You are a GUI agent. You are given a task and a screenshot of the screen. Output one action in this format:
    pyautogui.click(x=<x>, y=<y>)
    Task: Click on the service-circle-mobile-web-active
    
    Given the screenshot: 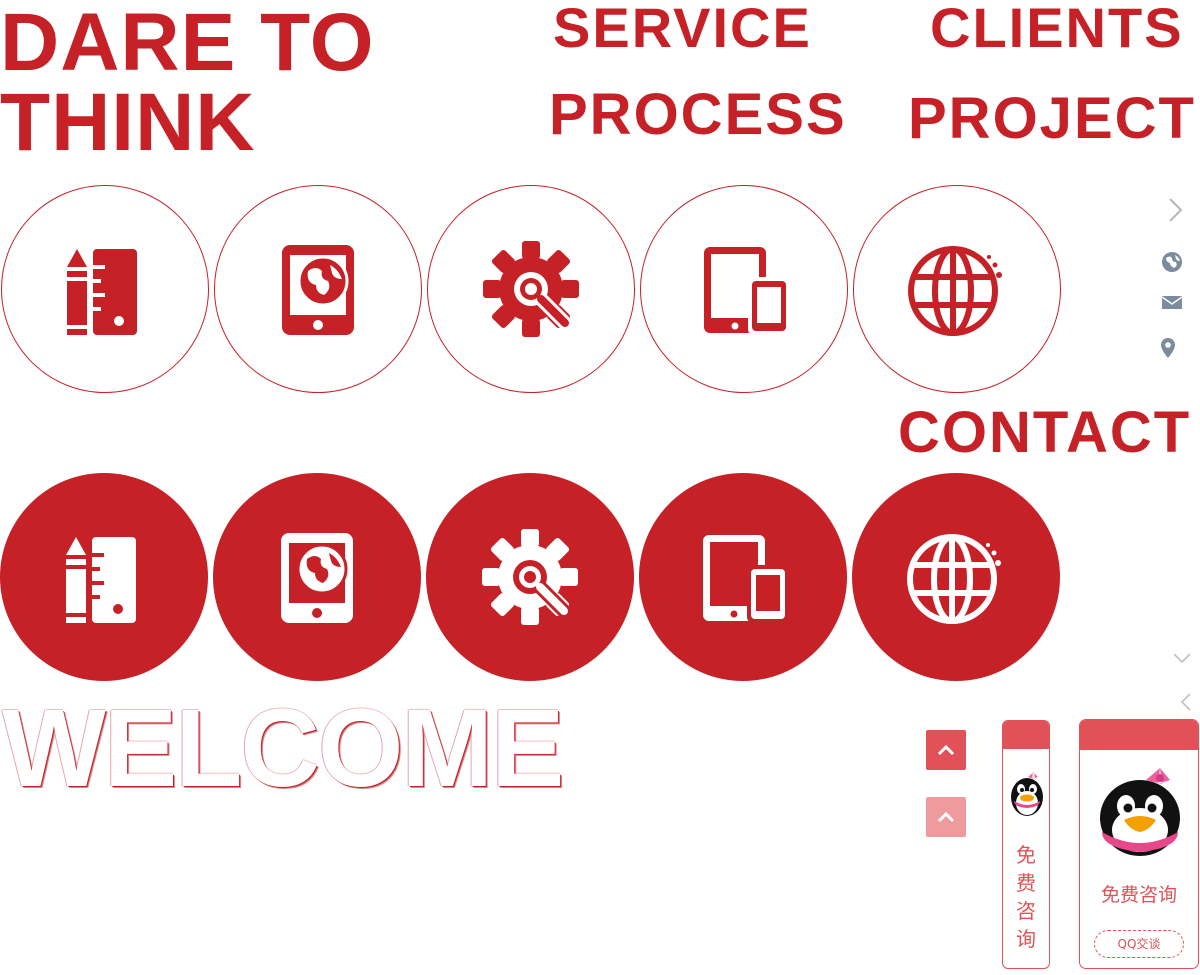 What is the action you would take?
    pyautogui.click(x=317, y=577)
    